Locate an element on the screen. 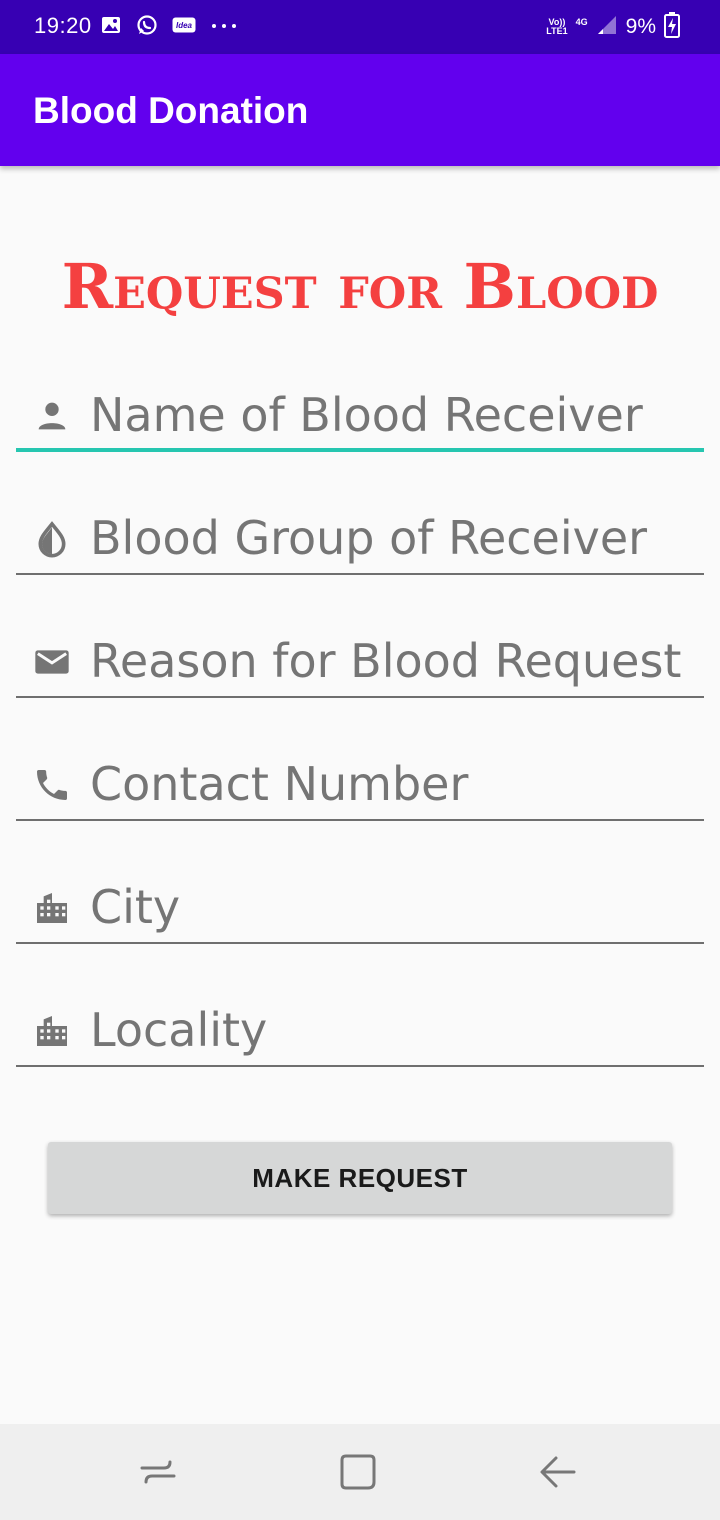  app-bar: Blood Donation is located at coordinates (360, 110).